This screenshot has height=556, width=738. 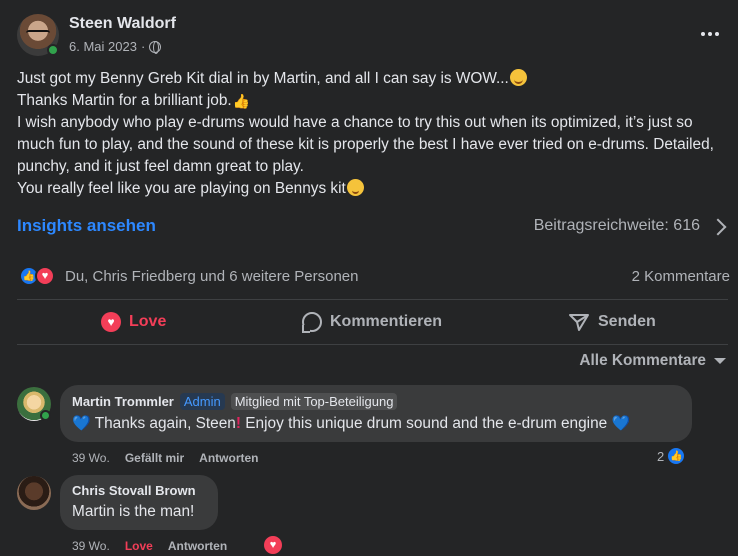 I want to click on comment-reaction-count: 2, so click(x=661, y=456).